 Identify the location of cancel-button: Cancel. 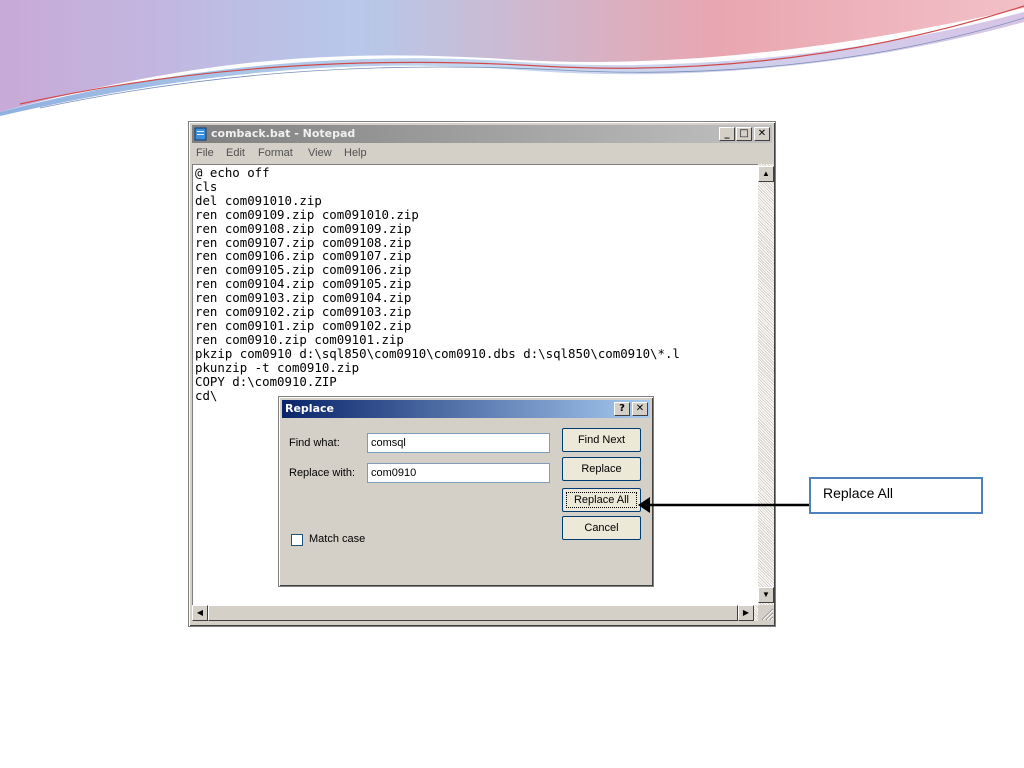
(601, 528).